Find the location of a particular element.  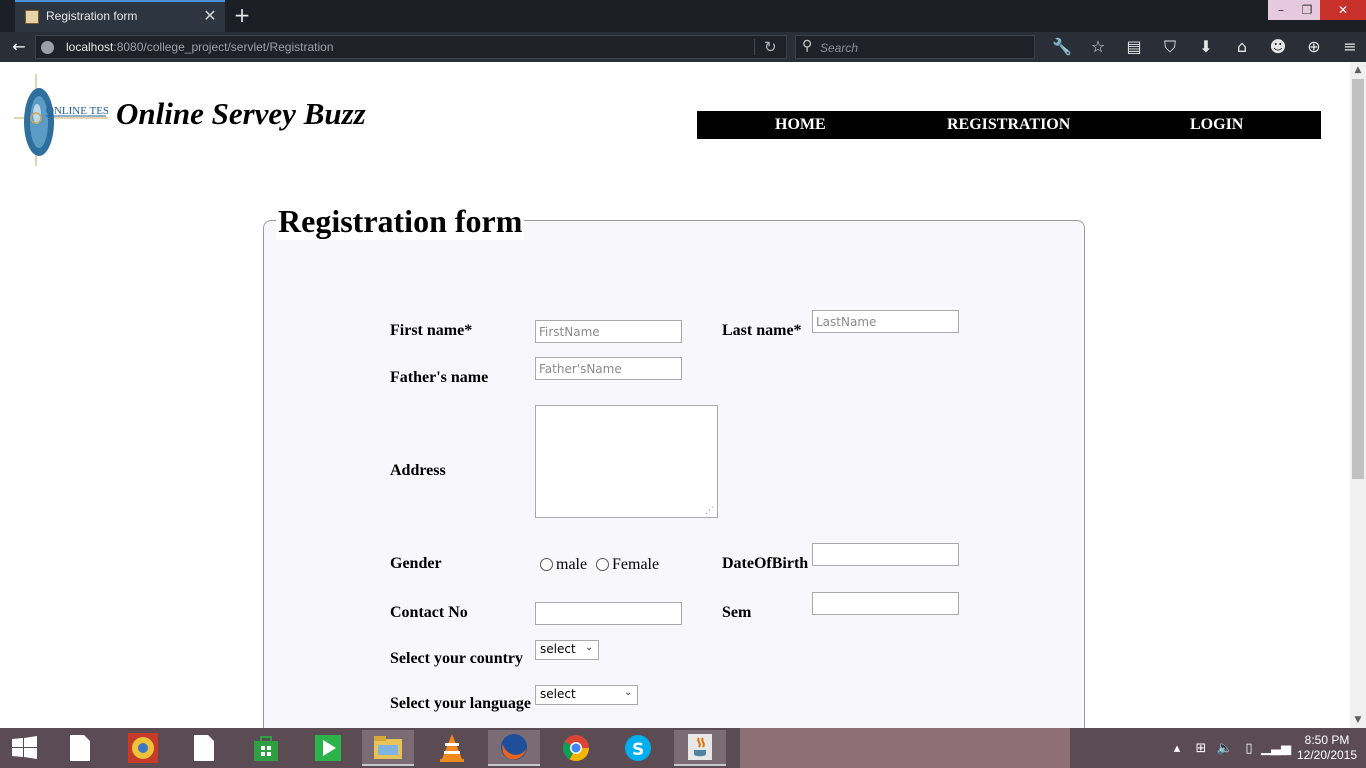

taskbar-file-icon is located at coordinates (80, 748).